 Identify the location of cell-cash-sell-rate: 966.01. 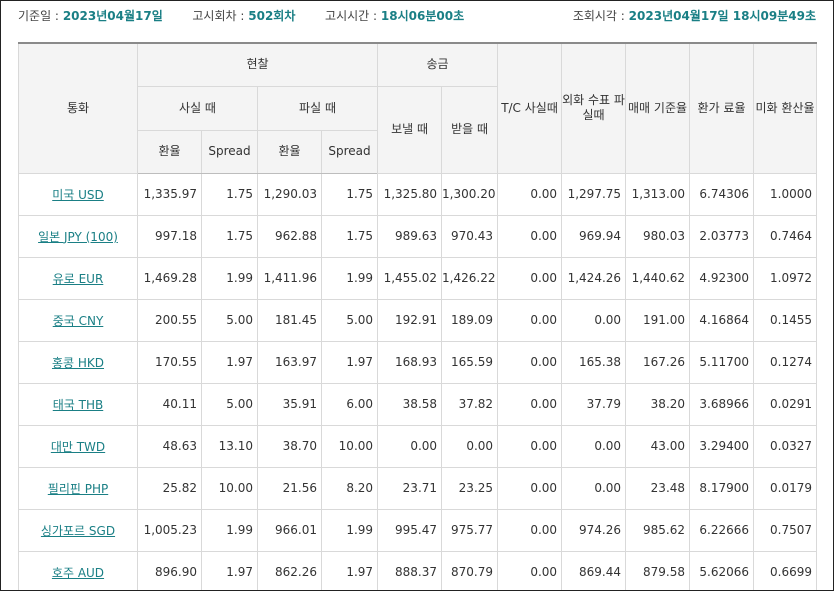
(289, 530).